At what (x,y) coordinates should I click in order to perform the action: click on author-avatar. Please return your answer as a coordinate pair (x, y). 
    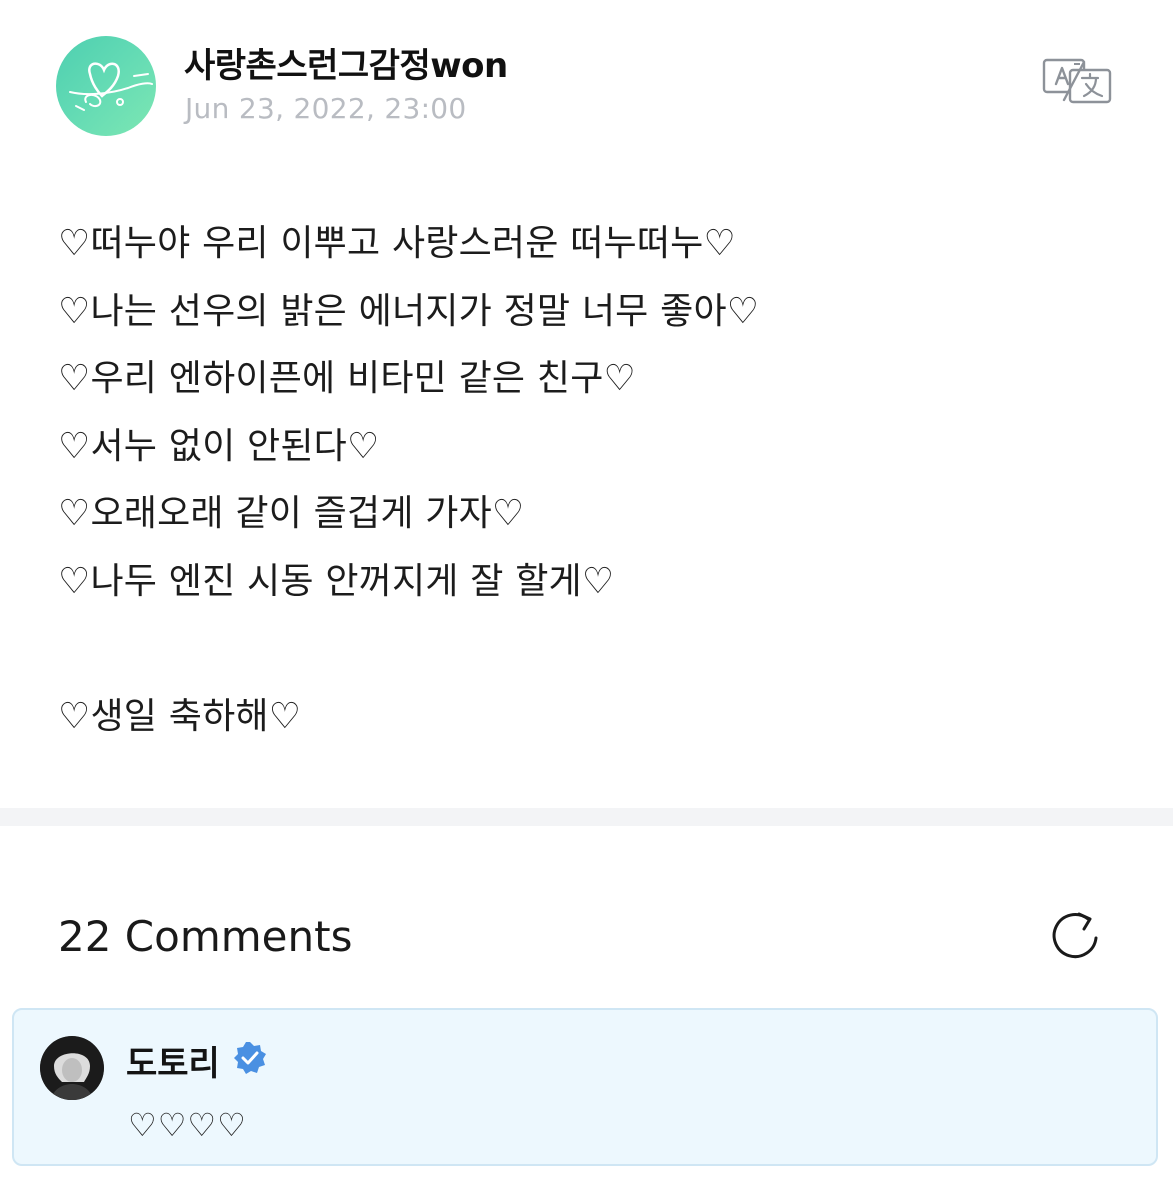
    Looking at the image, I should click on (106, 86).